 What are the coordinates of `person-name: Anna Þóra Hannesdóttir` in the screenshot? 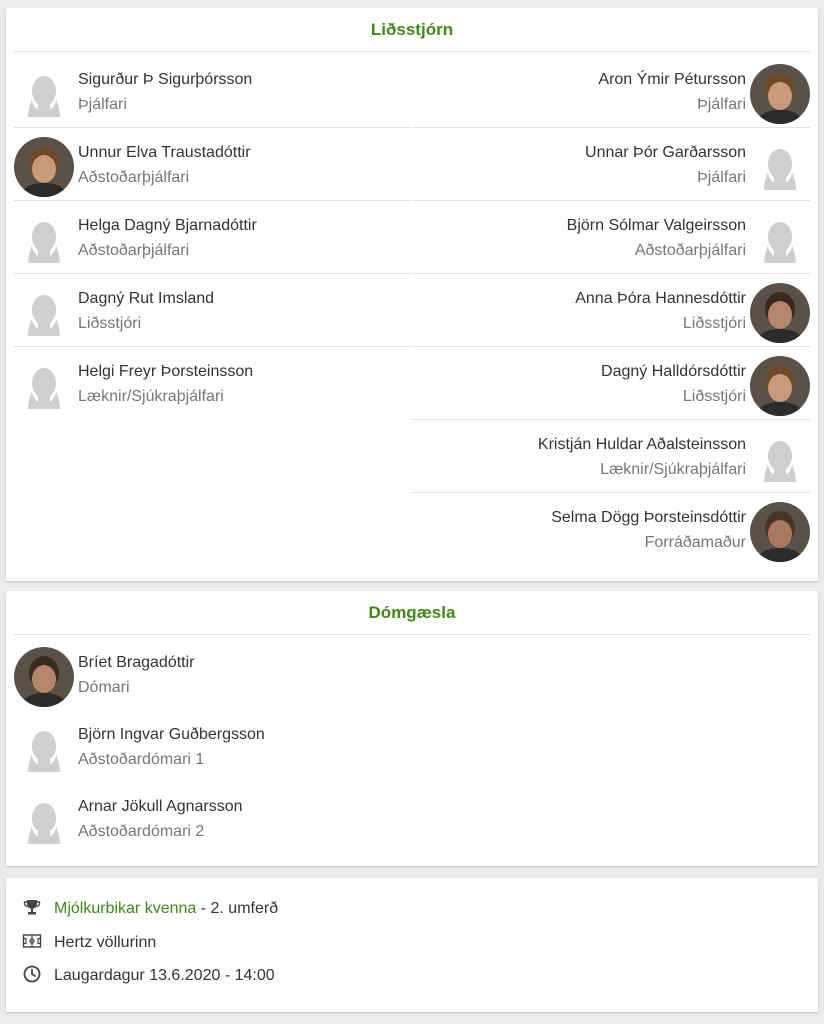 It's located at (660, 299).